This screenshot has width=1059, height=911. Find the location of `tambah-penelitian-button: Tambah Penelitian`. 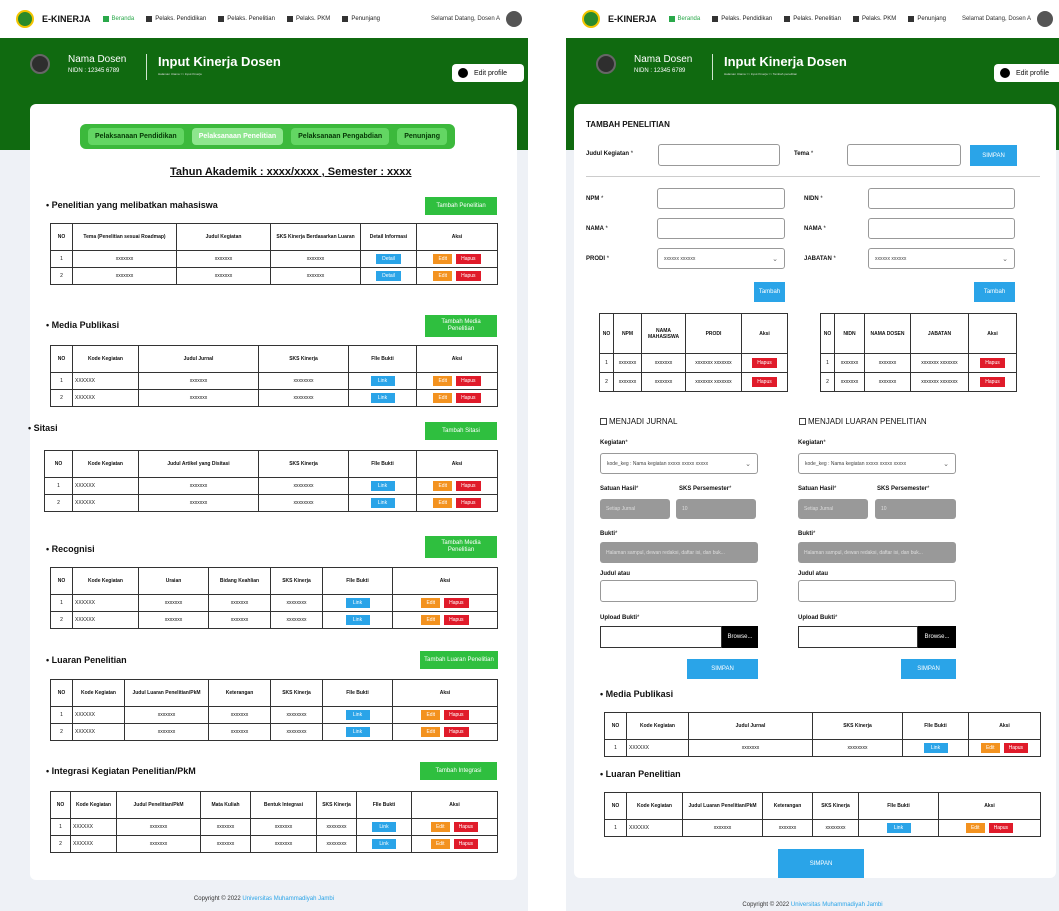

tambah-penelitian-button: Tambah Penelitian is located at coordinates (461, 206).